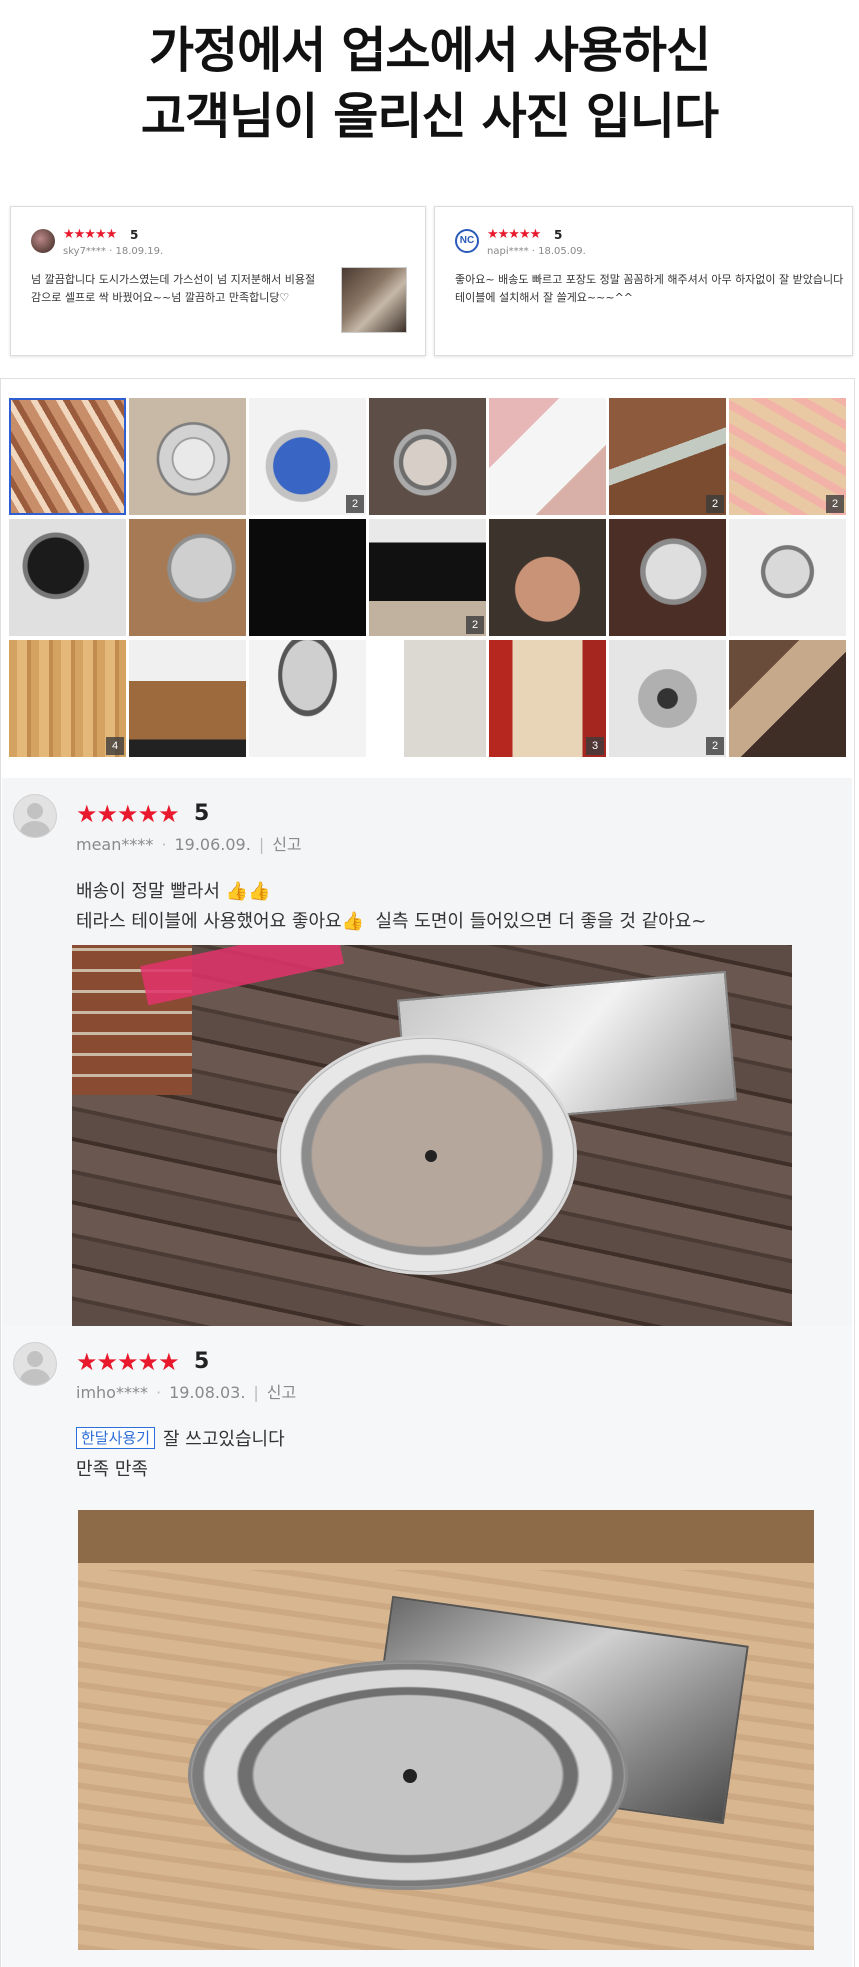 The image size is (859, 1967). What do you see at coordinates (115, 844) in the screenshot?
I see `review-user: mean****` at bounding box center [115, 844].